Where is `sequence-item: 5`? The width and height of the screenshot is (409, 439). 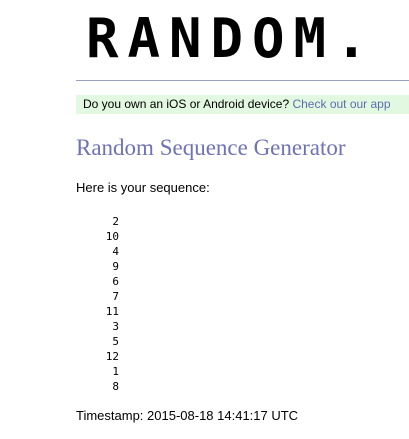
sequence-item: 5 is located at coordinates (115, 341).